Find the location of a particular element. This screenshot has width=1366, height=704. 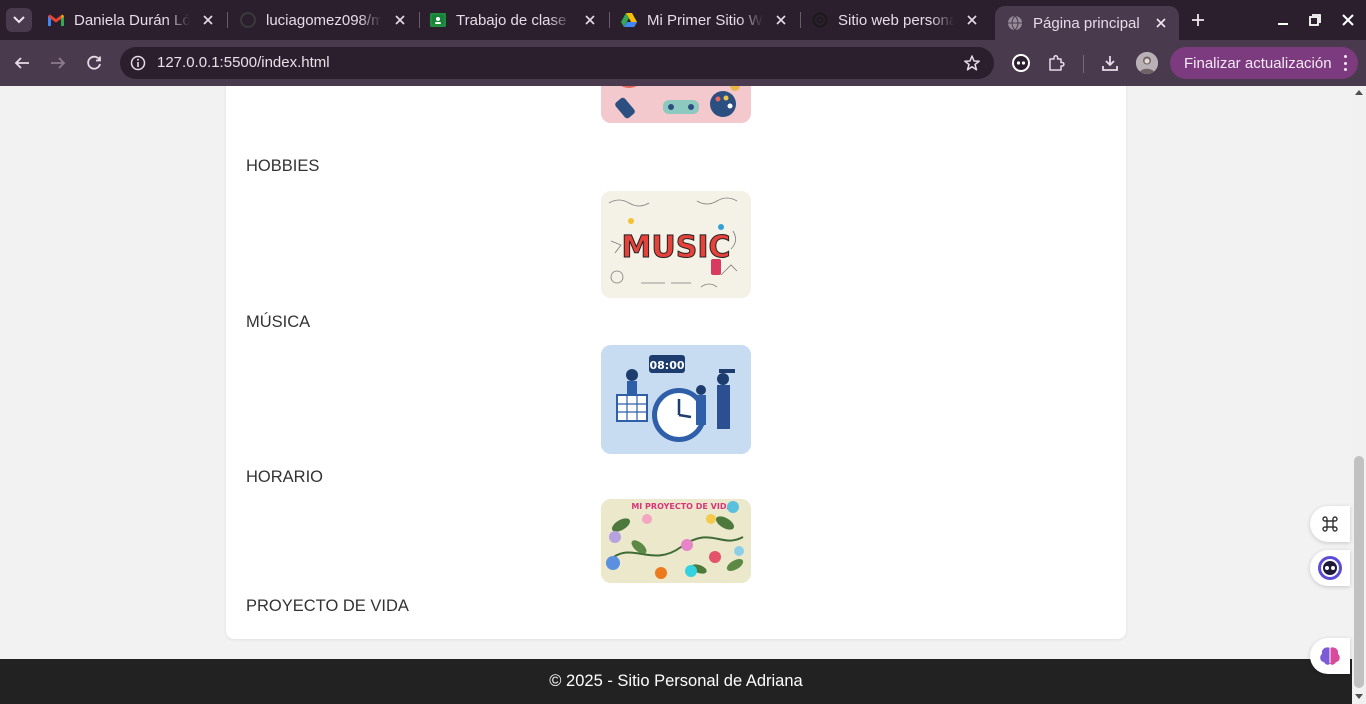

floating-command-button is located at coordinates (1330, 524).